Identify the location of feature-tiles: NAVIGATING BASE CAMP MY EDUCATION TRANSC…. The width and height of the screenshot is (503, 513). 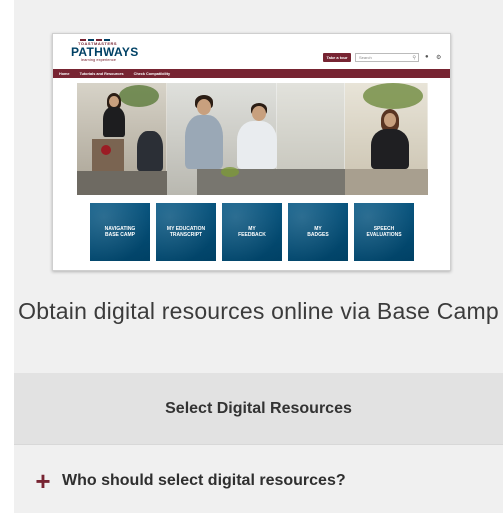
(252, 232).